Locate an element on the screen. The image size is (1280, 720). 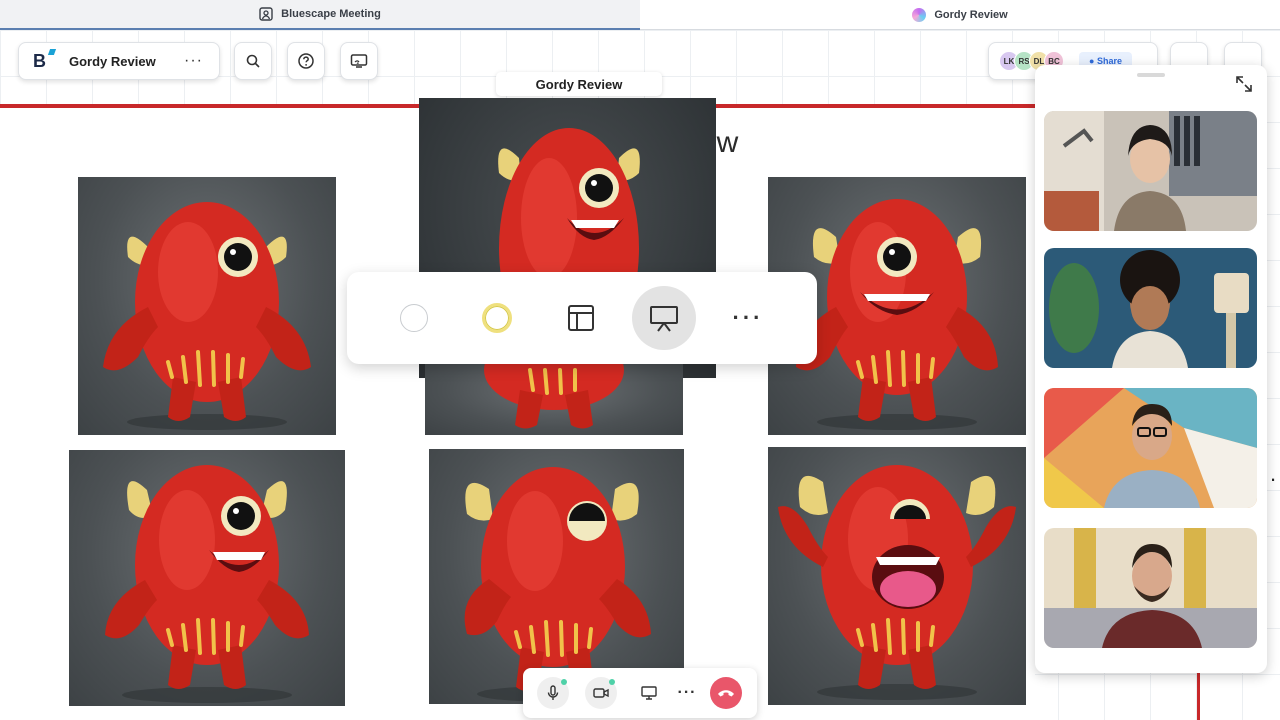
hang-up-icon is located at coordinates (726, 693).